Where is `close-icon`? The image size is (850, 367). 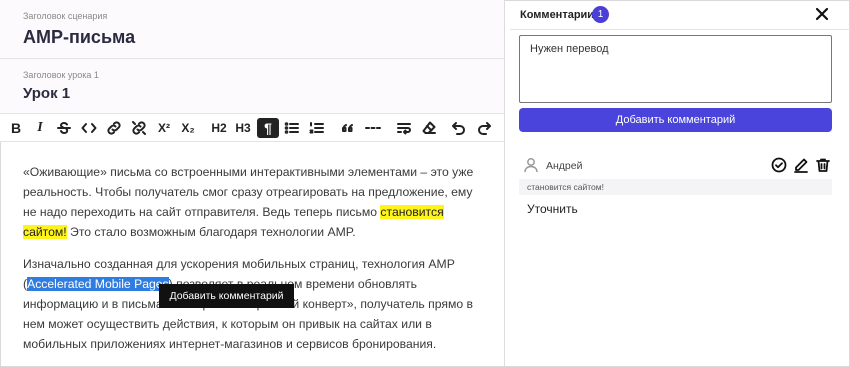
close-icon is located at coordinates (822, 14).